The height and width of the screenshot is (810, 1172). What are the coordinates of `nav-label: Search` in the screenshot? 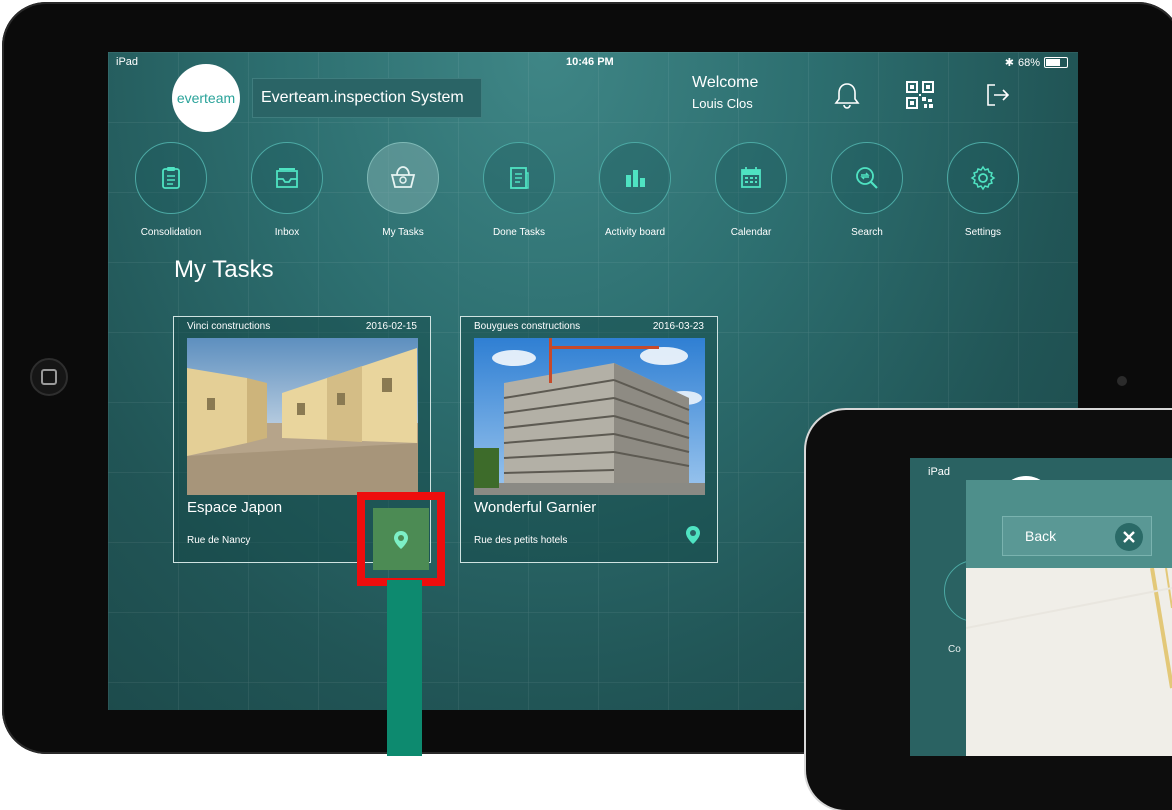 It's located at (867, 232).